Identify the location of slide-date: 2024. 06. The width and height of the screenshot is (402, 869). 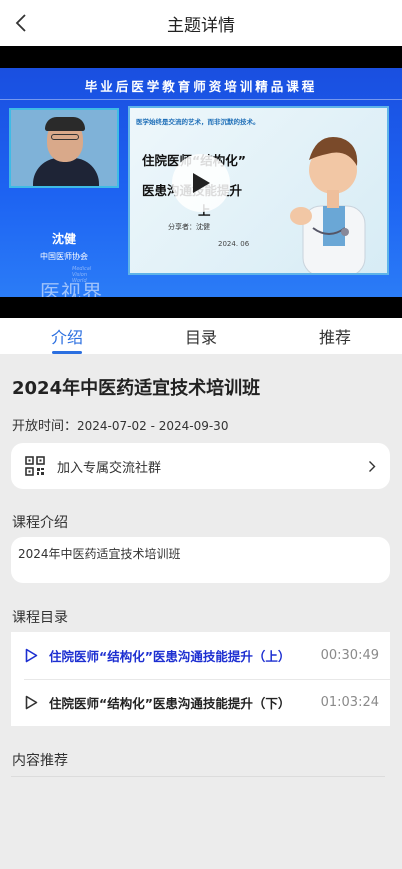
(234, 244).